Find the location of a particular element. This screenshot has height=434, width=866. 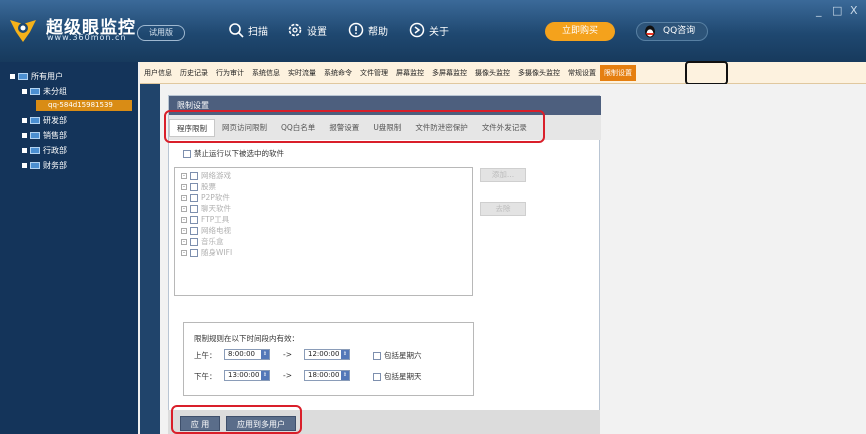

close-button: X is located at coordinates (854, 10).